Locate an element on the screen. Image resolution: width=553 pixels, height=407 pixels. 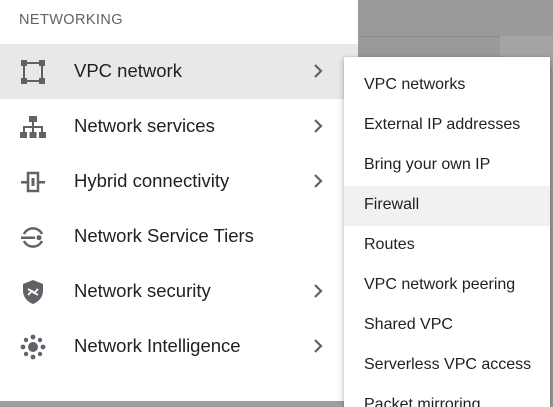
nav-item-hybrid-connectivity: Hybrid connectivity is located at coordinates (179, 181).